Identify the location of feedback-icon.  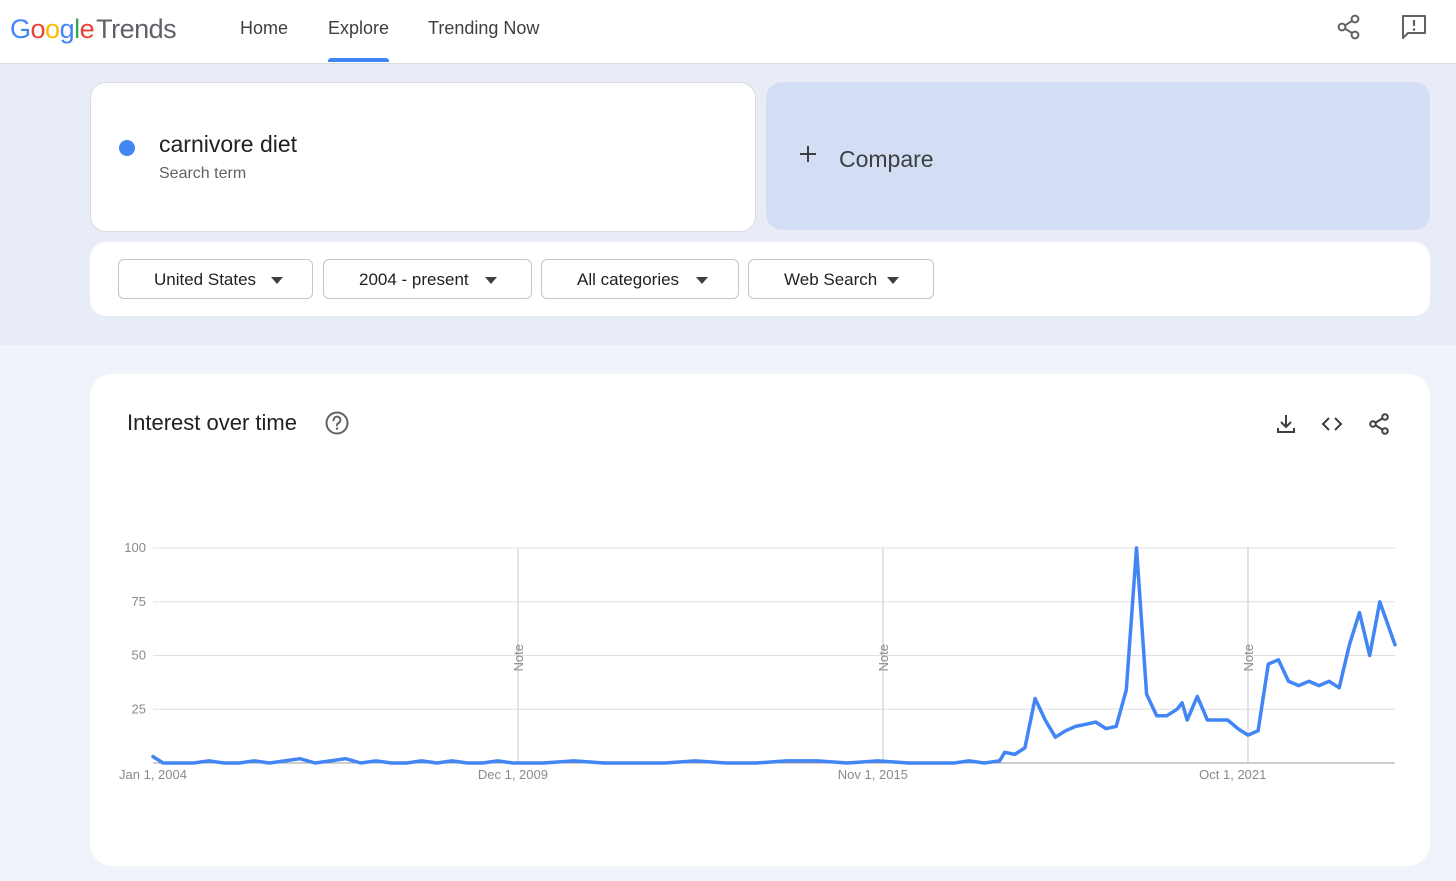
(1414, 27).